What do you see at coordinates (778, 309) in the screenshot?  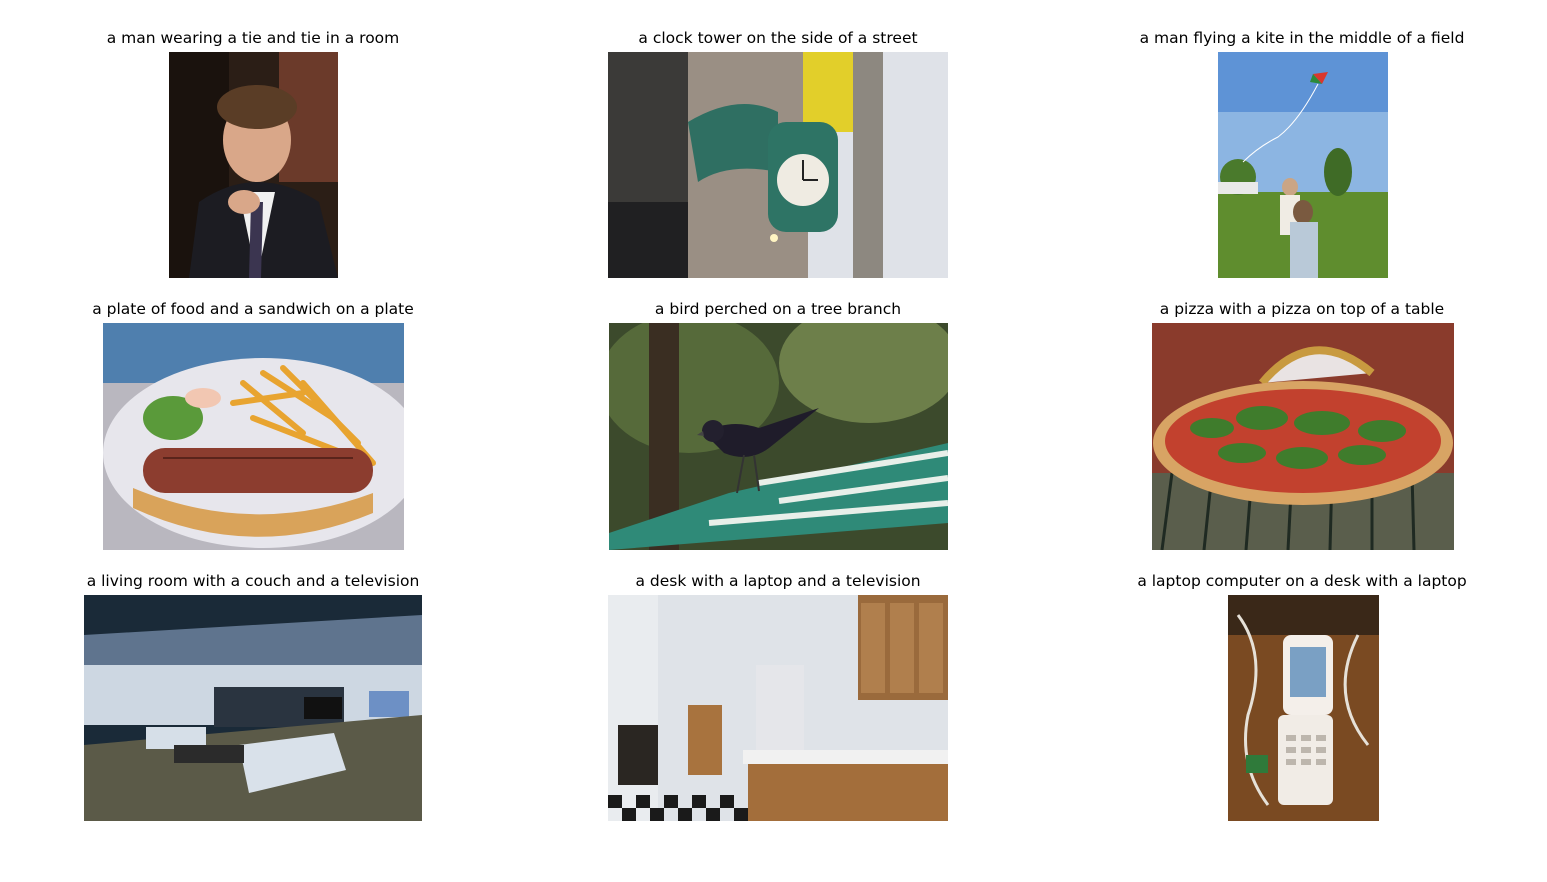 I see `caption-panel-5: a bird perched on a tree branch` at bounding box center [778, 309].